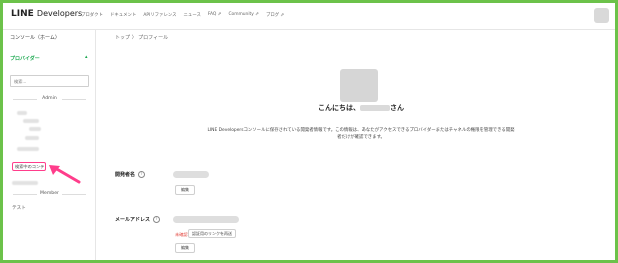 The width and height of the screenshot is (618, 263). I want to click on email-row-label: メールアドレス?, so click(138, 219).